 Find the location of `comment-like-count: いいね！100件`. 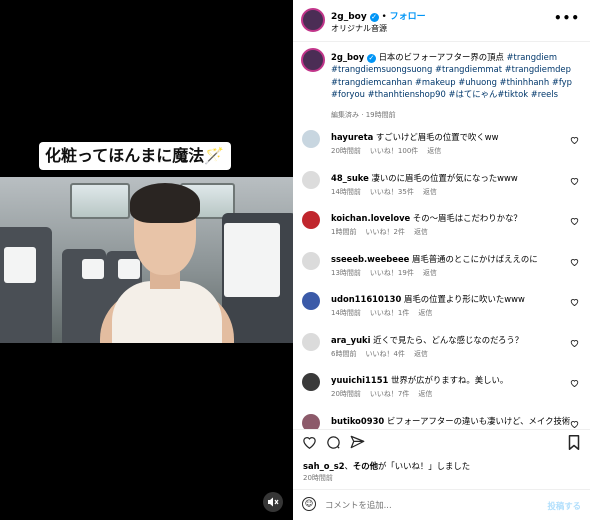

comment-like-count: いいね！100件 is located at coordinates (394, 151).